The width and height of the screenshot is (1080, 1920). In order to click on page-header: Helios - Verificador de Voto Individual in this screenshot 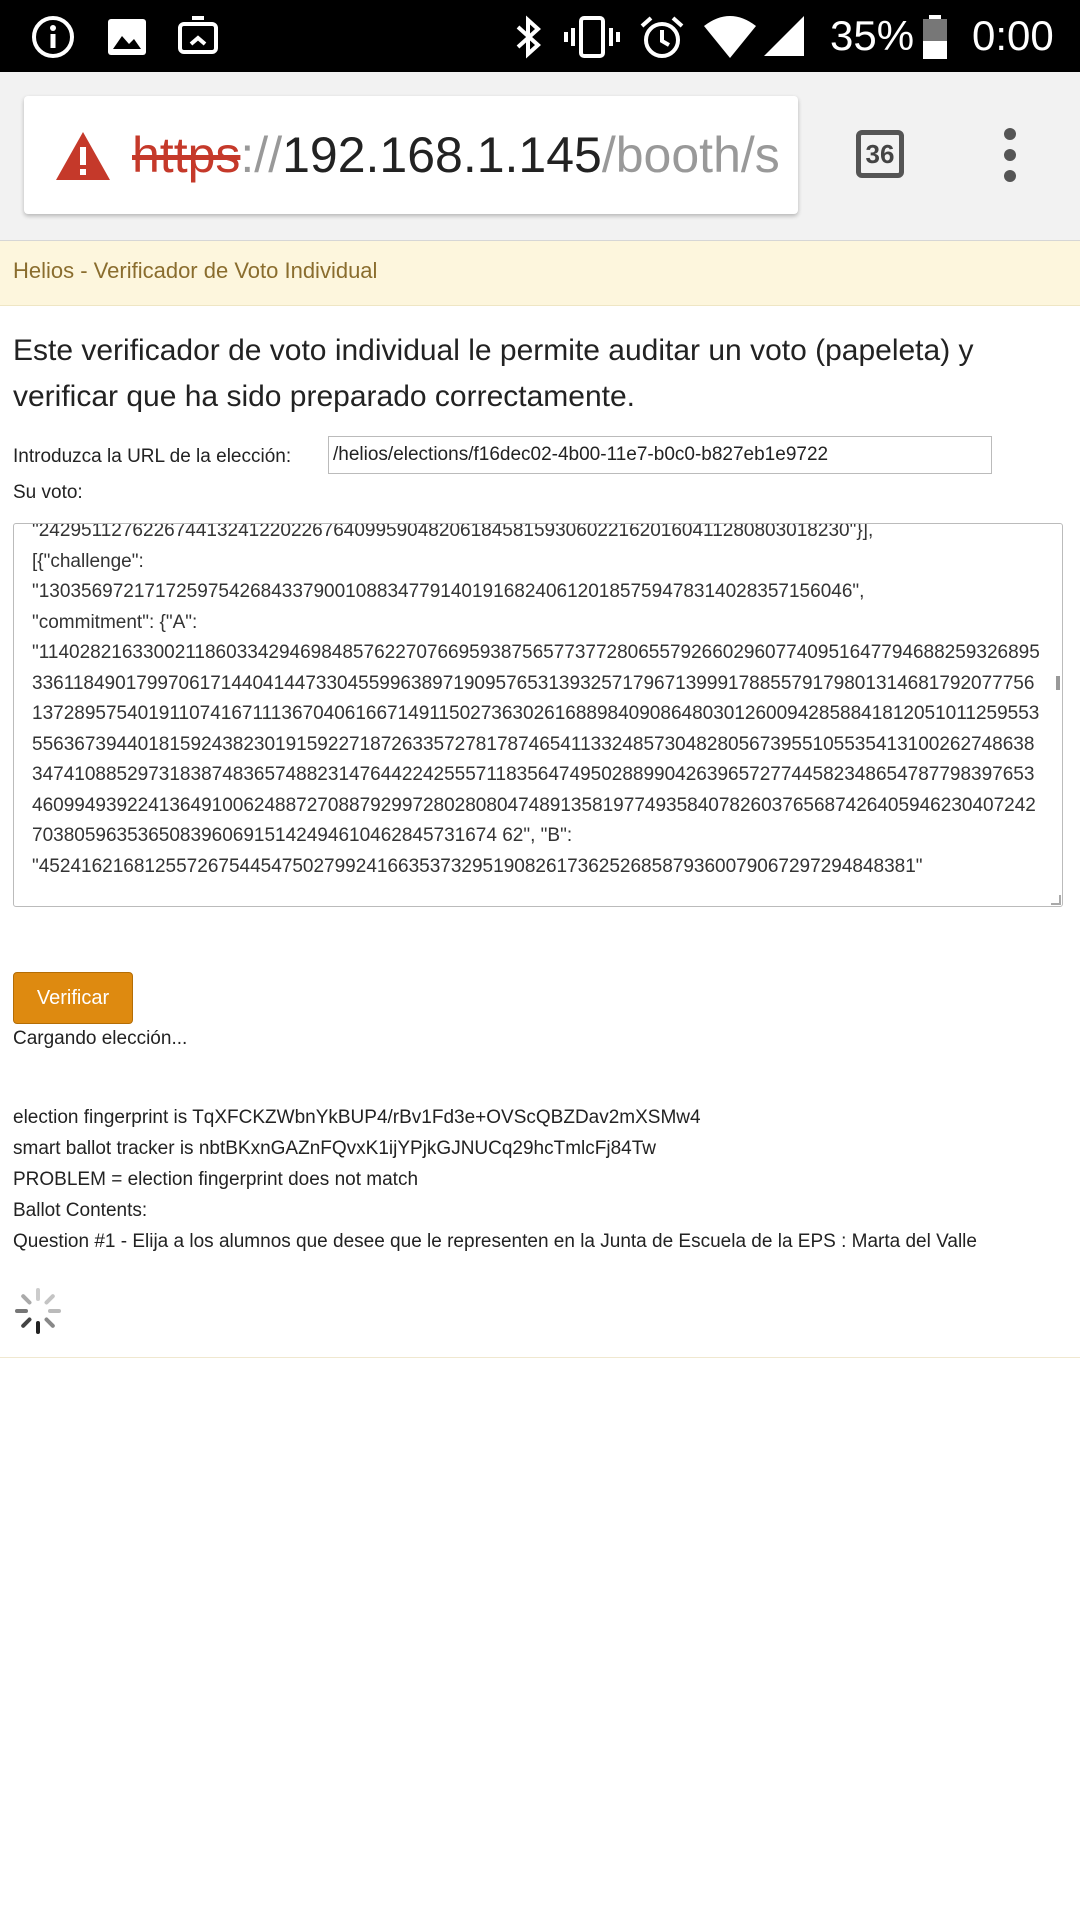, I will do `click(540, 273)`.